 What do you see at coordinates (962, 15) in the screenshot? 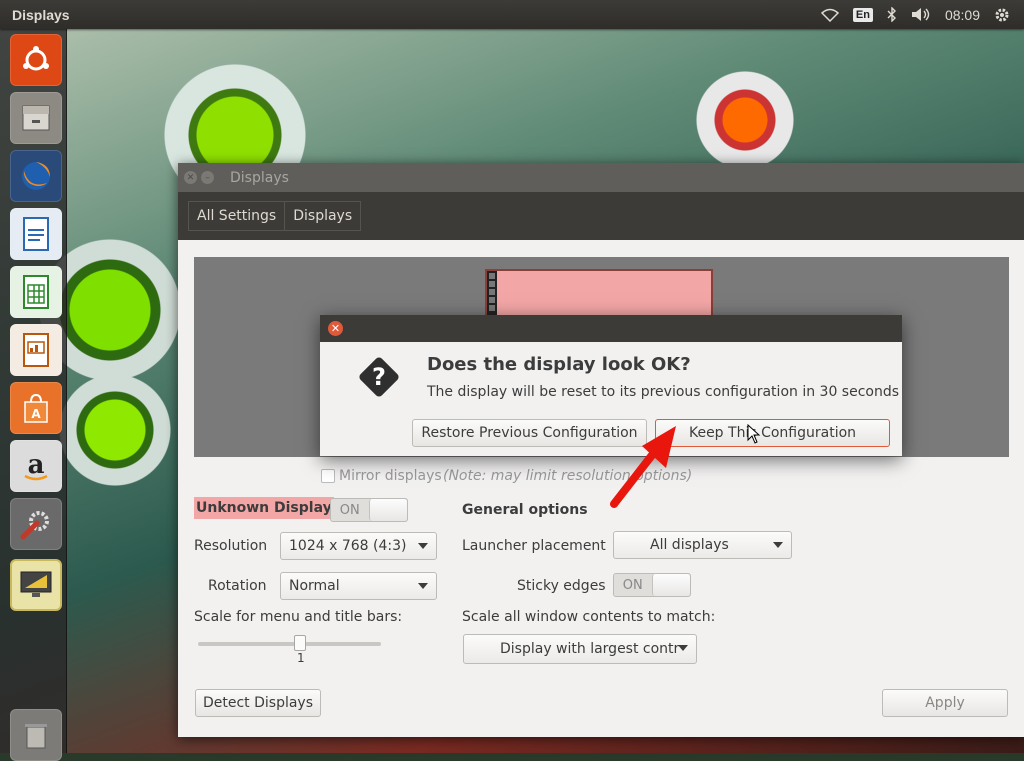
I see `panel-clock: 08:09` at bounding box center [962, 15].